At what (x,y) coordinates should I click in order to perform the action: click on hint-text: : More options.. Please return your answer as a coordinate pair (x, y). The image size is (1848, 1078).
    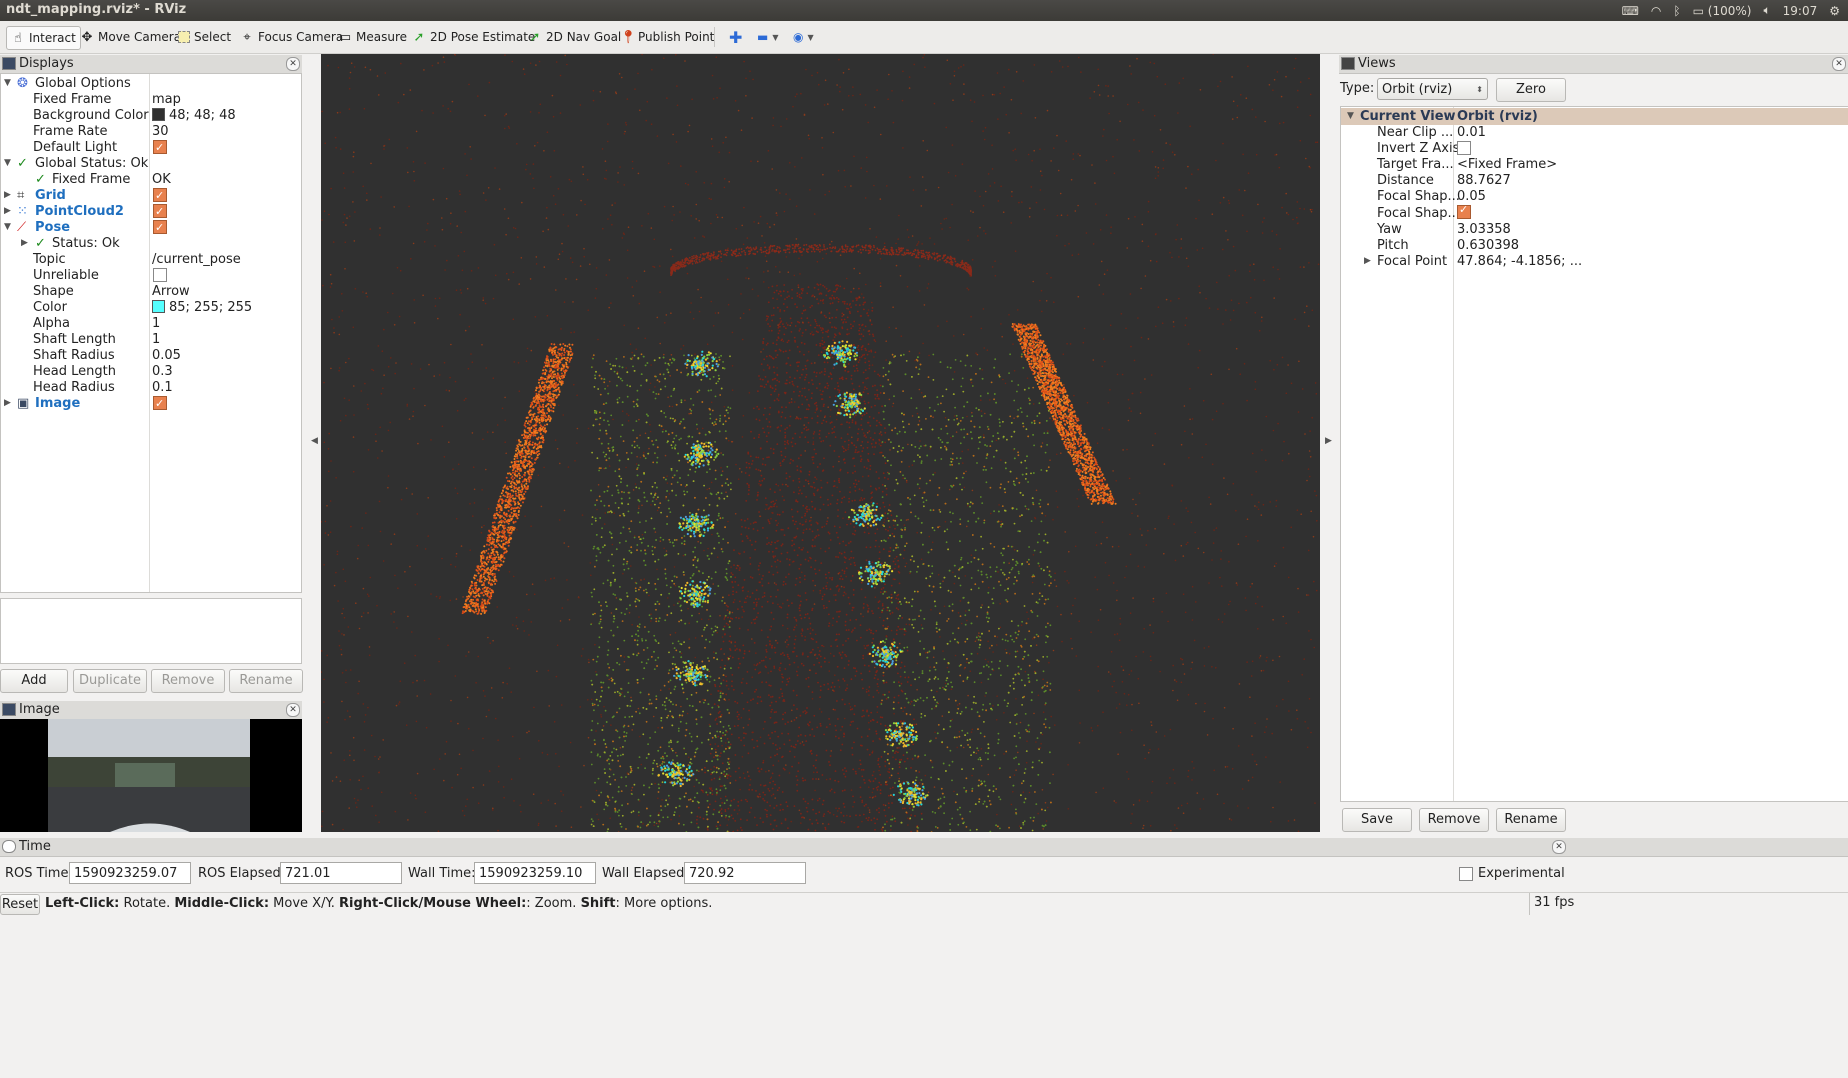
    Looking at the image, I should click on (664, 903).